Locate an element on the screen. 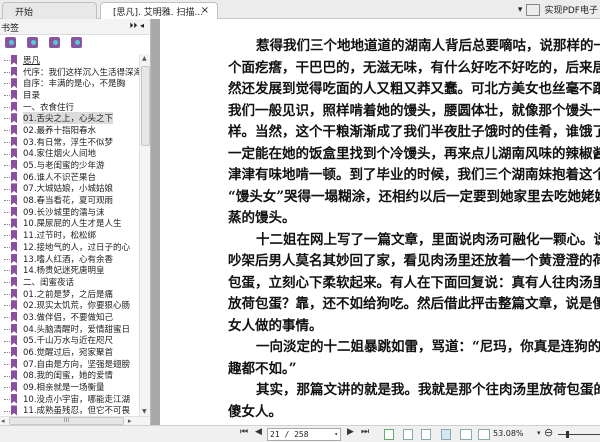  bookmark-item: 05.千山万水与近在咫尺 is located at coordinates (69, 340).